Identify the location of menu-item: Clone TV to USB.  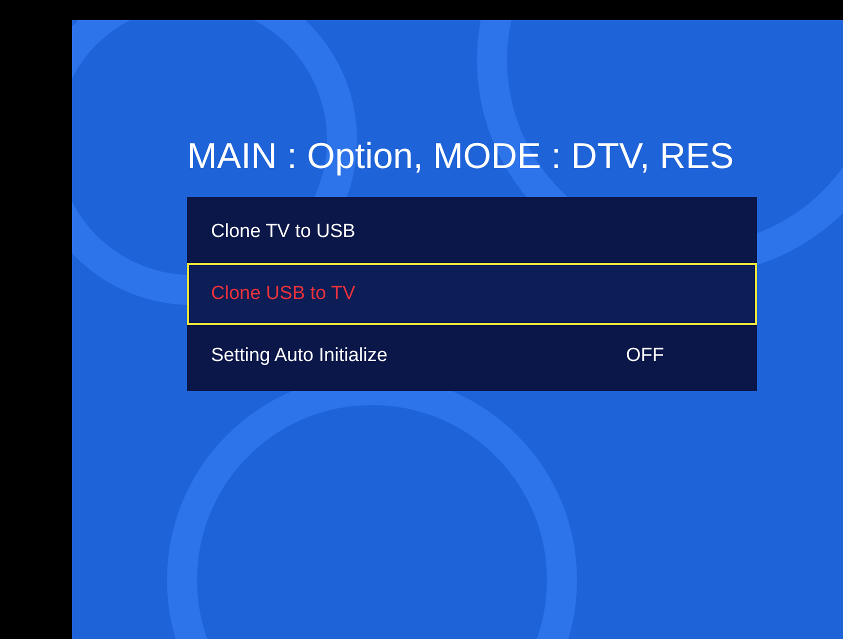
(472, 232).